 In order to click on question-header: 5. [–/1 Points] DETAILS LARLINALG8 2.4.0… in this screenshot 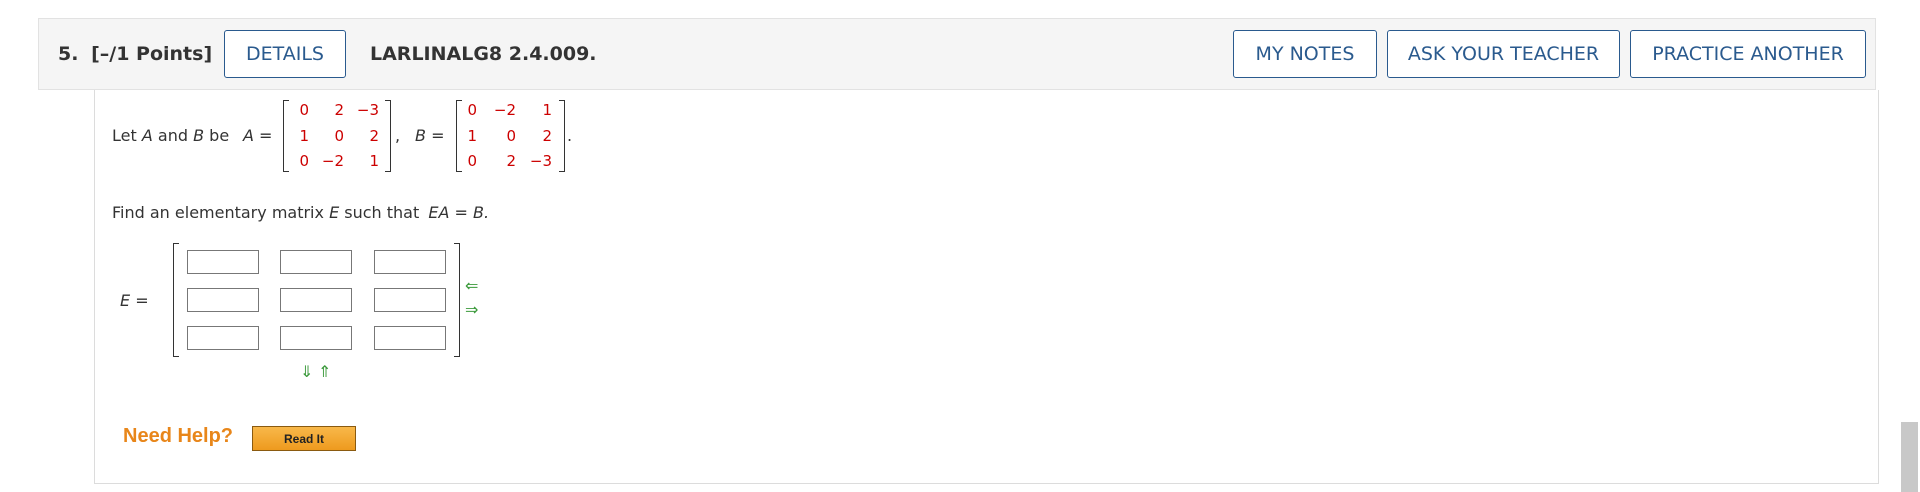, I will do `click(957, 54)`.